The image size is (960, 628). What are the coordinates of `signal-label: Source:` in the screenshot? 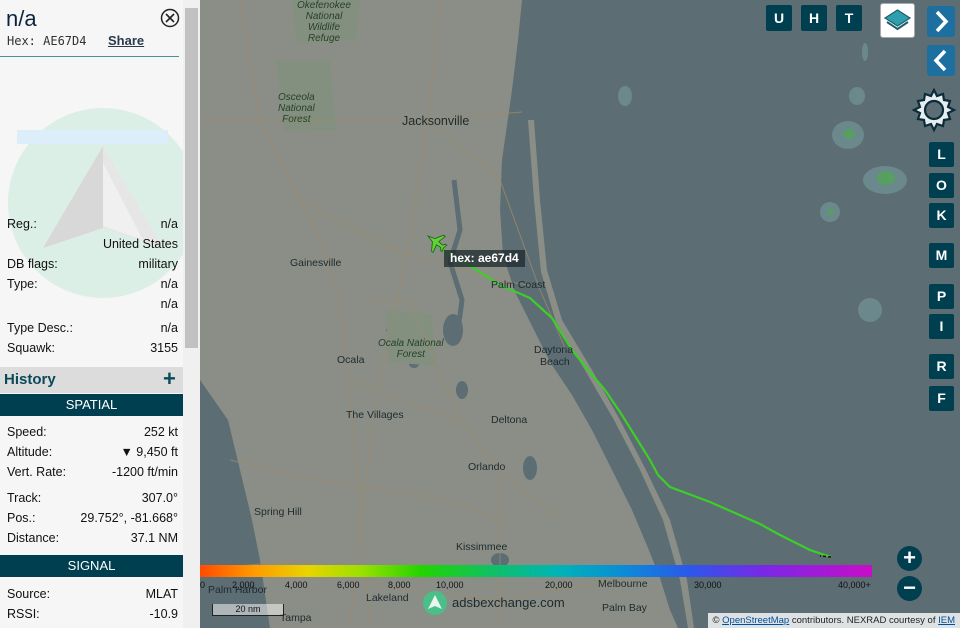 It's located at (29, 594).